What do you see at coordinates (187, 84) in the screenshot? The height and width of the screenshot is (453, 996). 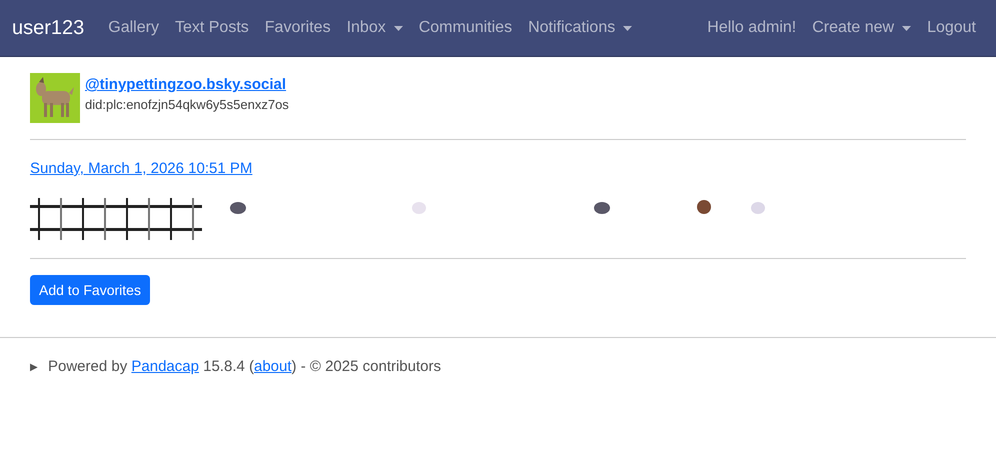 I see `author-handle-link: @tinypettingzoo.bsky.social` at bounding box center [187, 84].